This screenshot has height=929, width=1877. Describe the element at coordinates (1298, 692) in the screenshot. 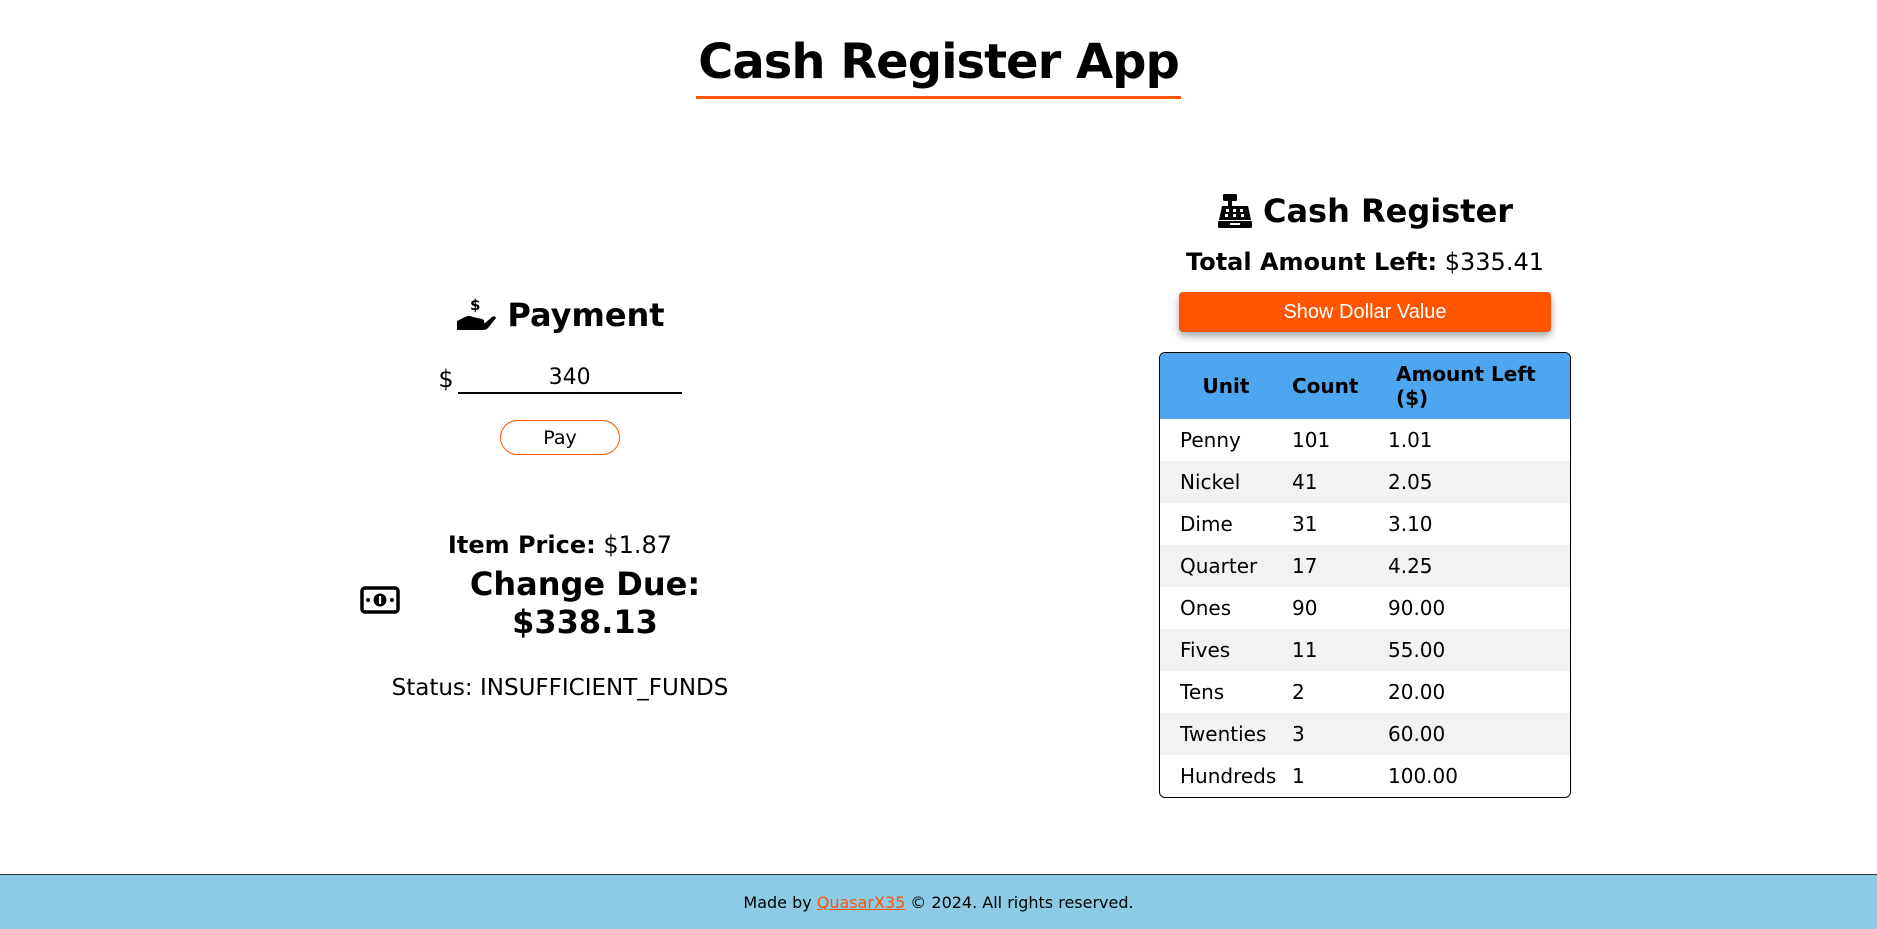

I see `count-cell: 2` at that location.